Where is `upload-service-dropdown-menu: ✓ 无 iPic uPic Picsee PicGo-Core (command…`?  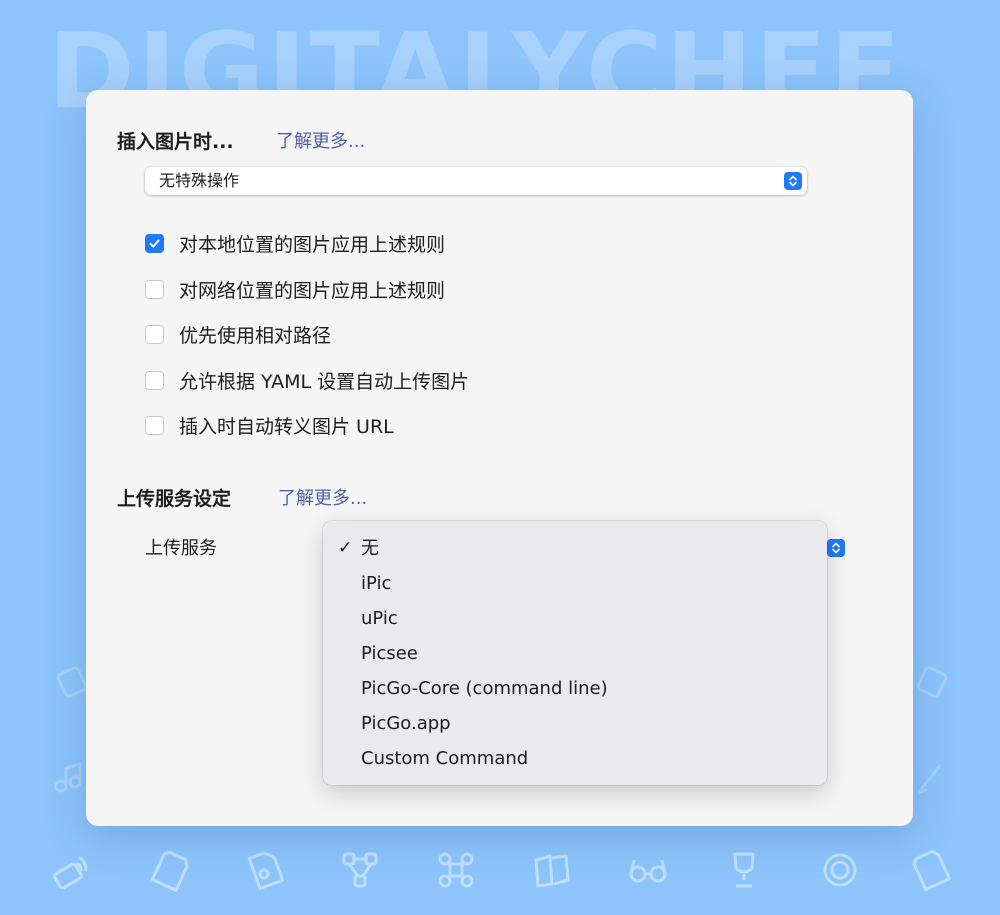 upload-service-dropdown-menu: ✓ 无 iPic uPic Picsee PicGo-Core (command… is located at coordinates (575, 653).